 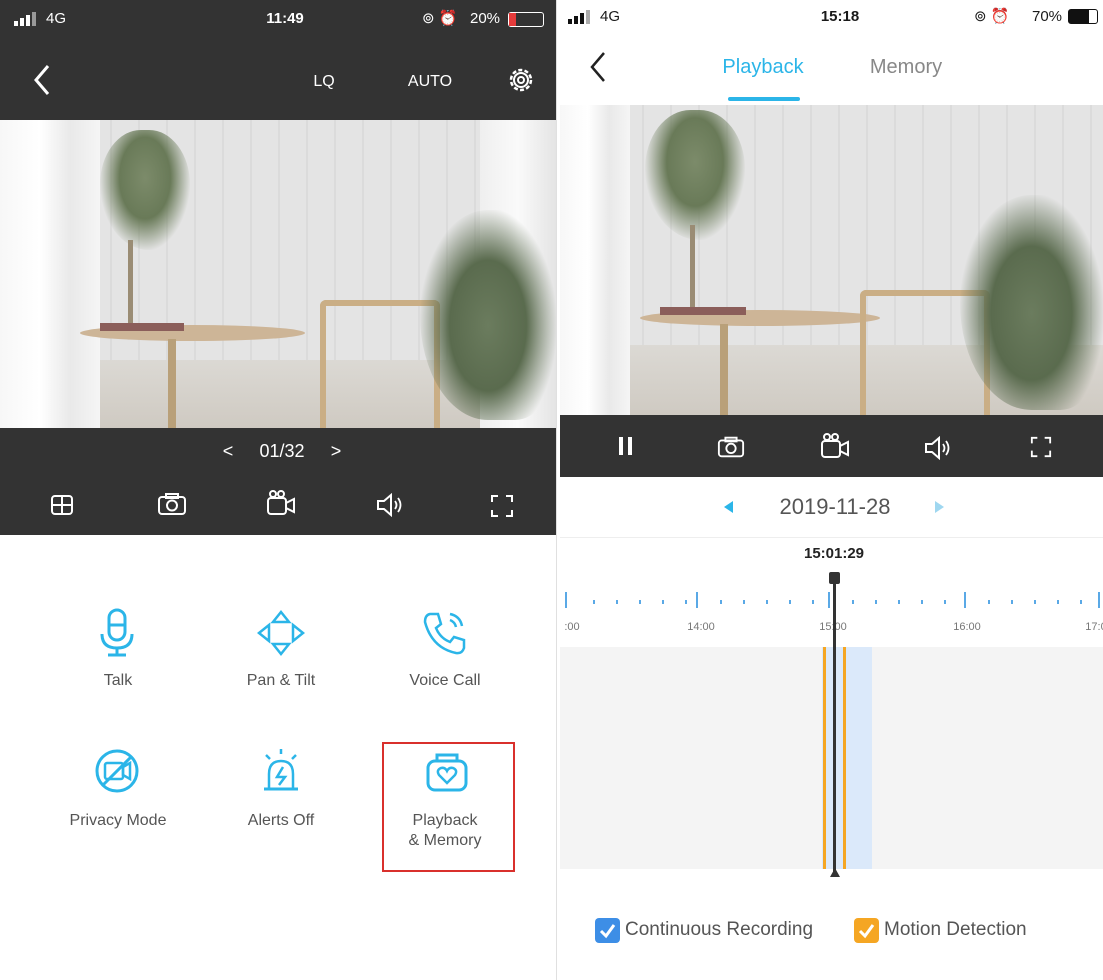 What do you see at coordinates (62, 505) in the screenshot?
I see `grid-view-icon` at bounding box center [62, 505].